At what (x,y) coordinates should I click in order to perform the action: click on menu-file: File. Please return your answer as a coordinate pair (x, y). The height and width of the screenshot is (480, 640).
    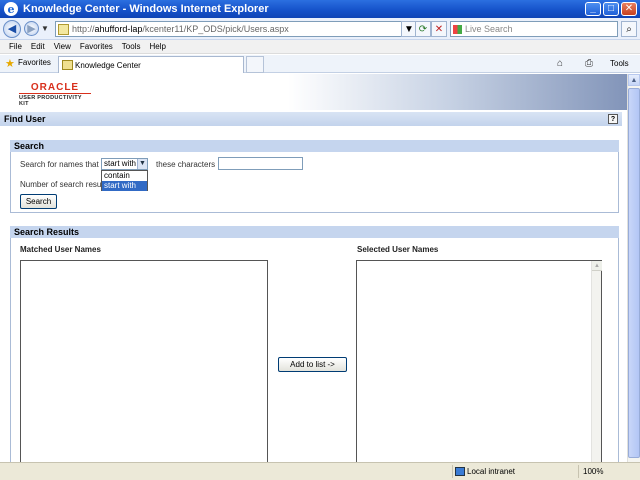
    Looking at the image, I should click on (15, 46).